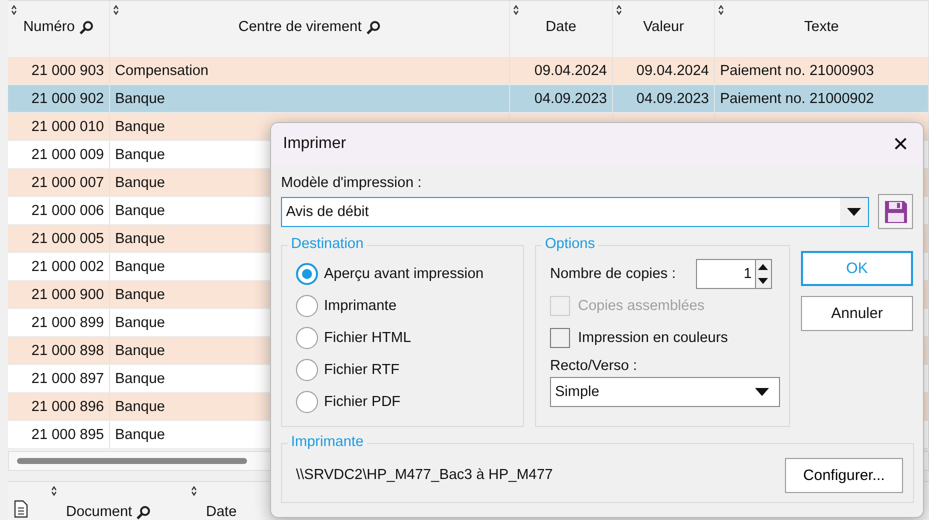  Describe the element at coordinates (67, 70) in the screenshot. I see `table-cell: 21 000 903` at that location.